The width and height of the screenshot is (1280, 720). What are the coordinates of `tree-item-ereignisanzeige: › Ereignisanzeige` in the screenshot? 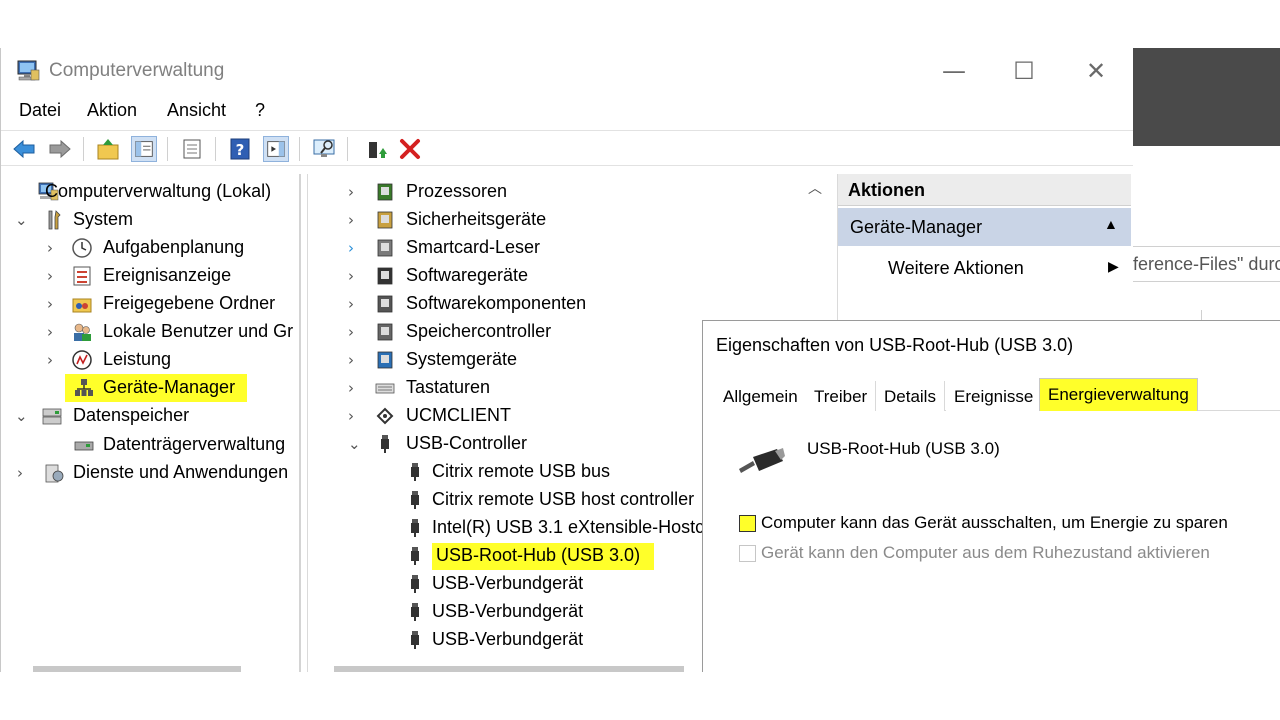 It's located at (152, 276).